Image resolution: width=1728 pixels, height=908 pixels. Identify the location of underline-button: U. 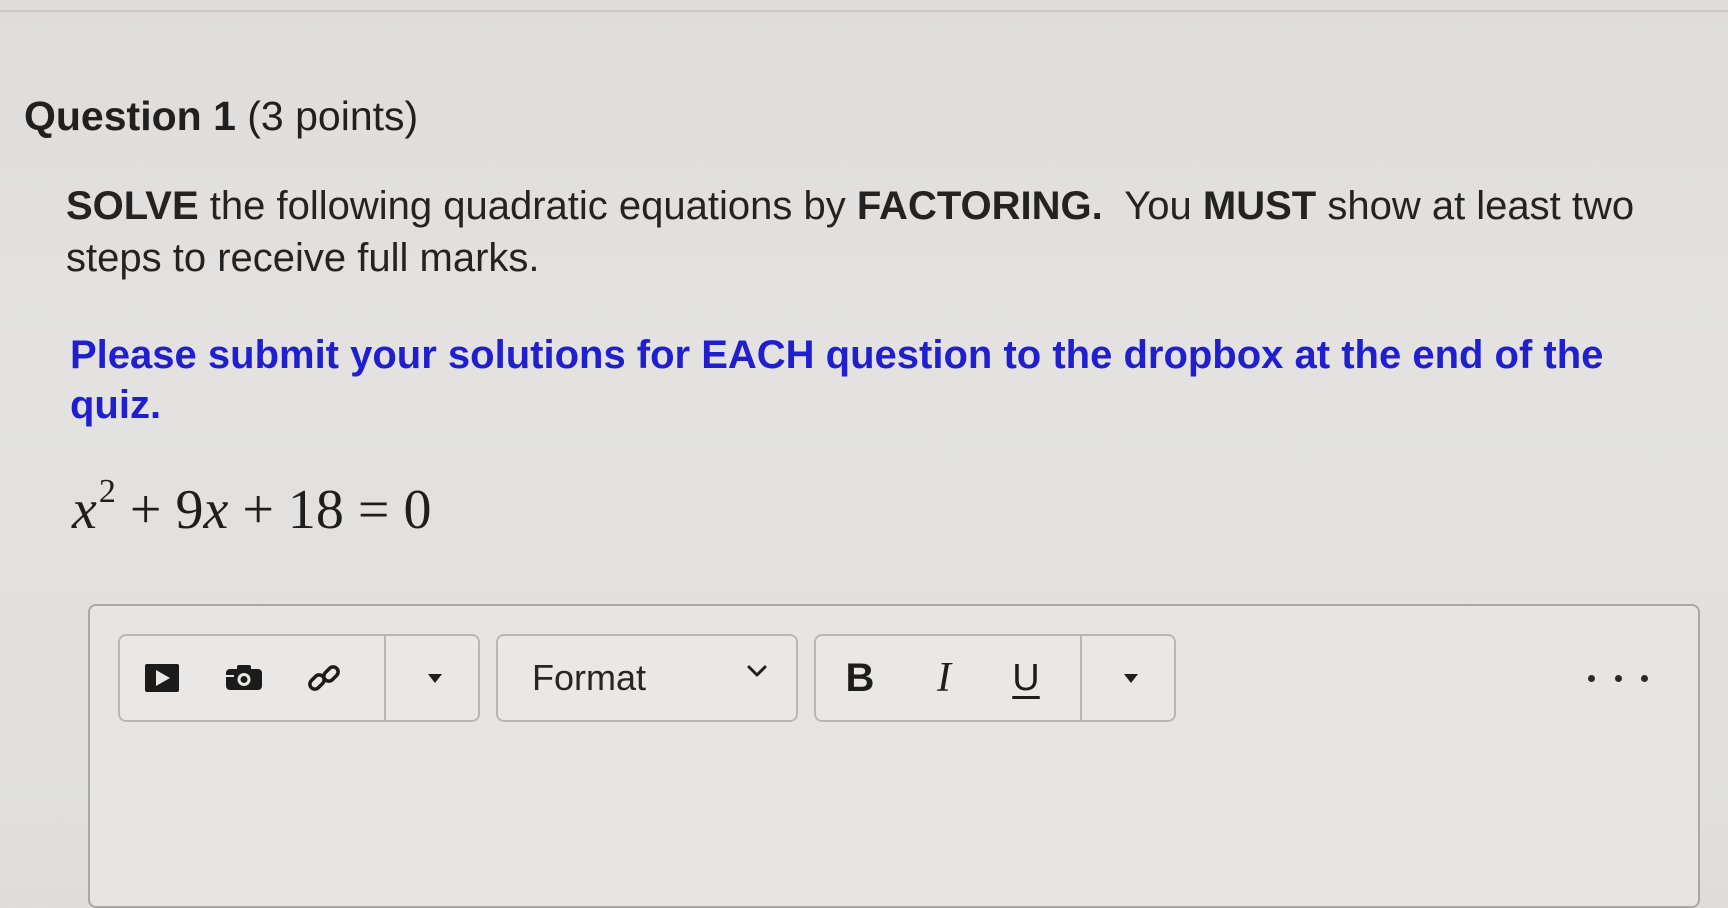
(1026, 678).